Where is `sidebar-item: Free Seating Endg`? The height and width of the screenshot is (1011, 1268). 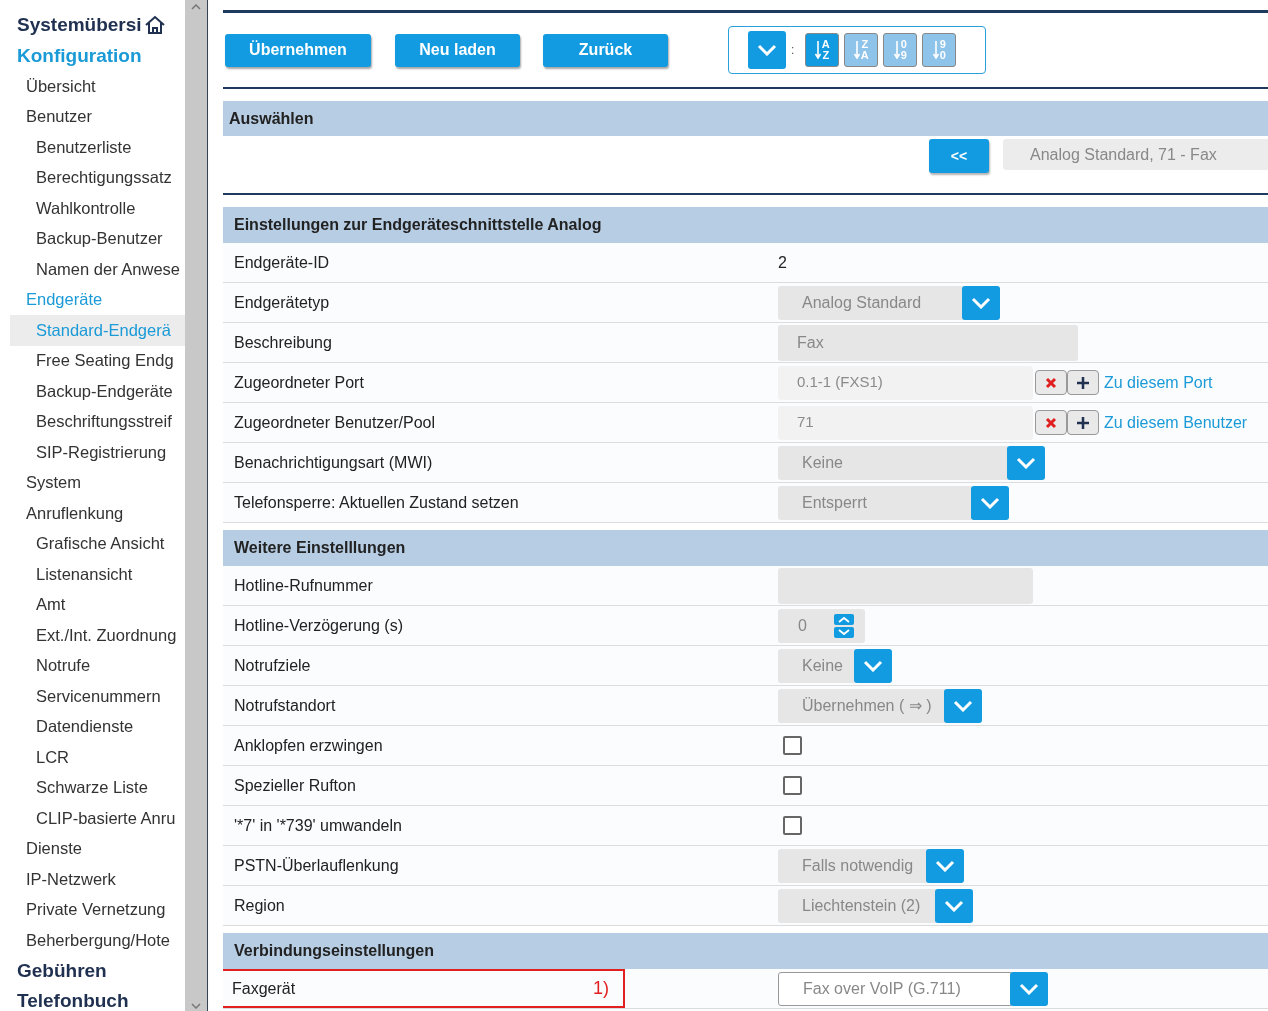 sidebar-item: Free Seating Endg is located at coordinates (97, 360).